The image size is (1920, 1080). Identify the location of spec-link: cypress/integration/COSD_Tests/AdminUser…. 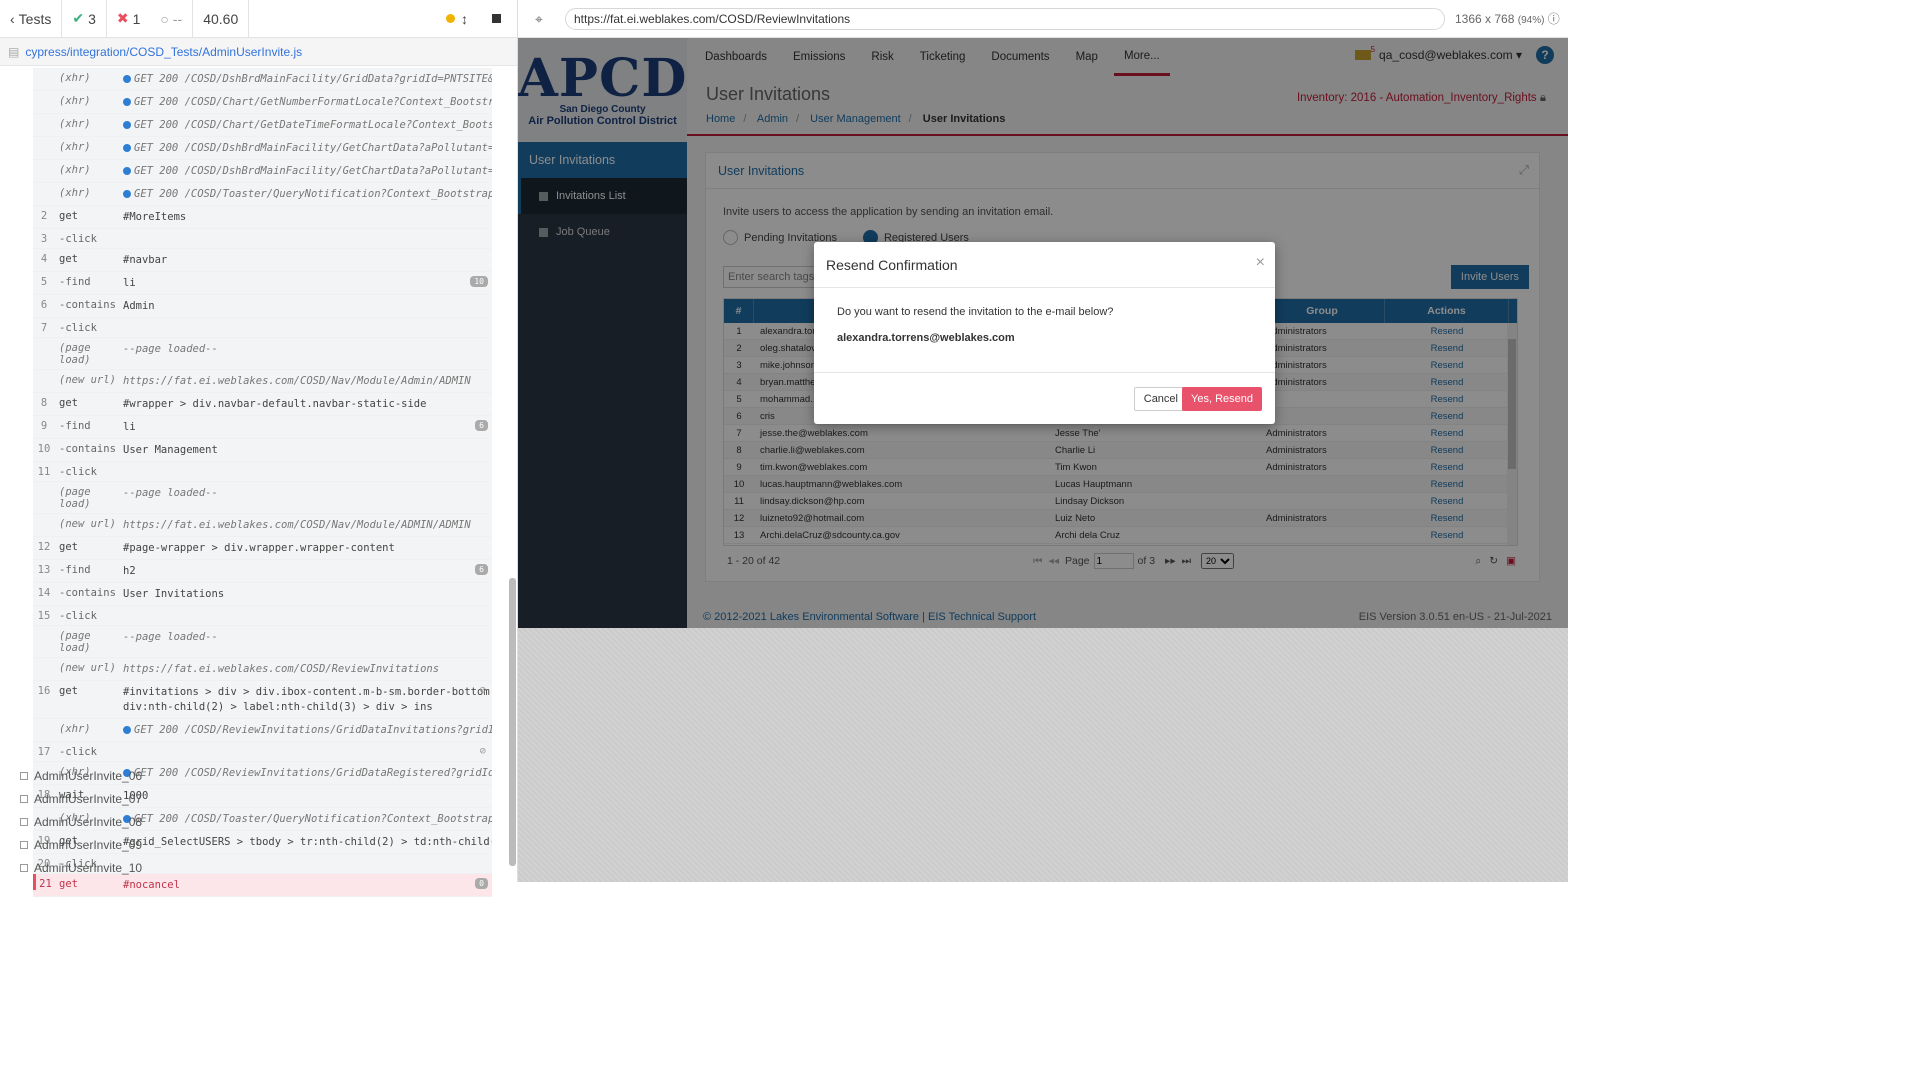
(163, 52).